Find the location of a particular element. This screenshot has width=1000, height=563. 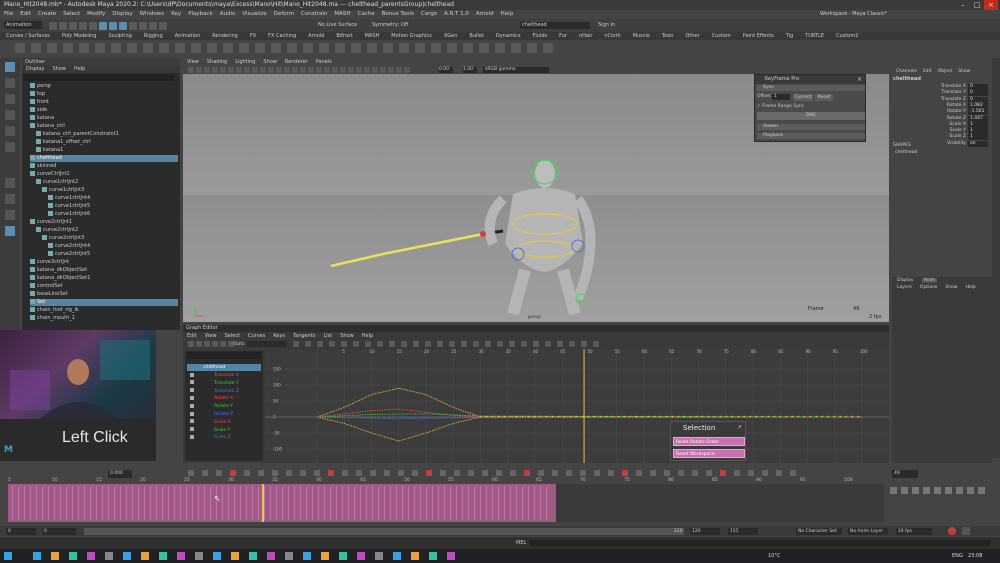

shelf-tab-arnold: Arnold is located at coordinates (316, 36).